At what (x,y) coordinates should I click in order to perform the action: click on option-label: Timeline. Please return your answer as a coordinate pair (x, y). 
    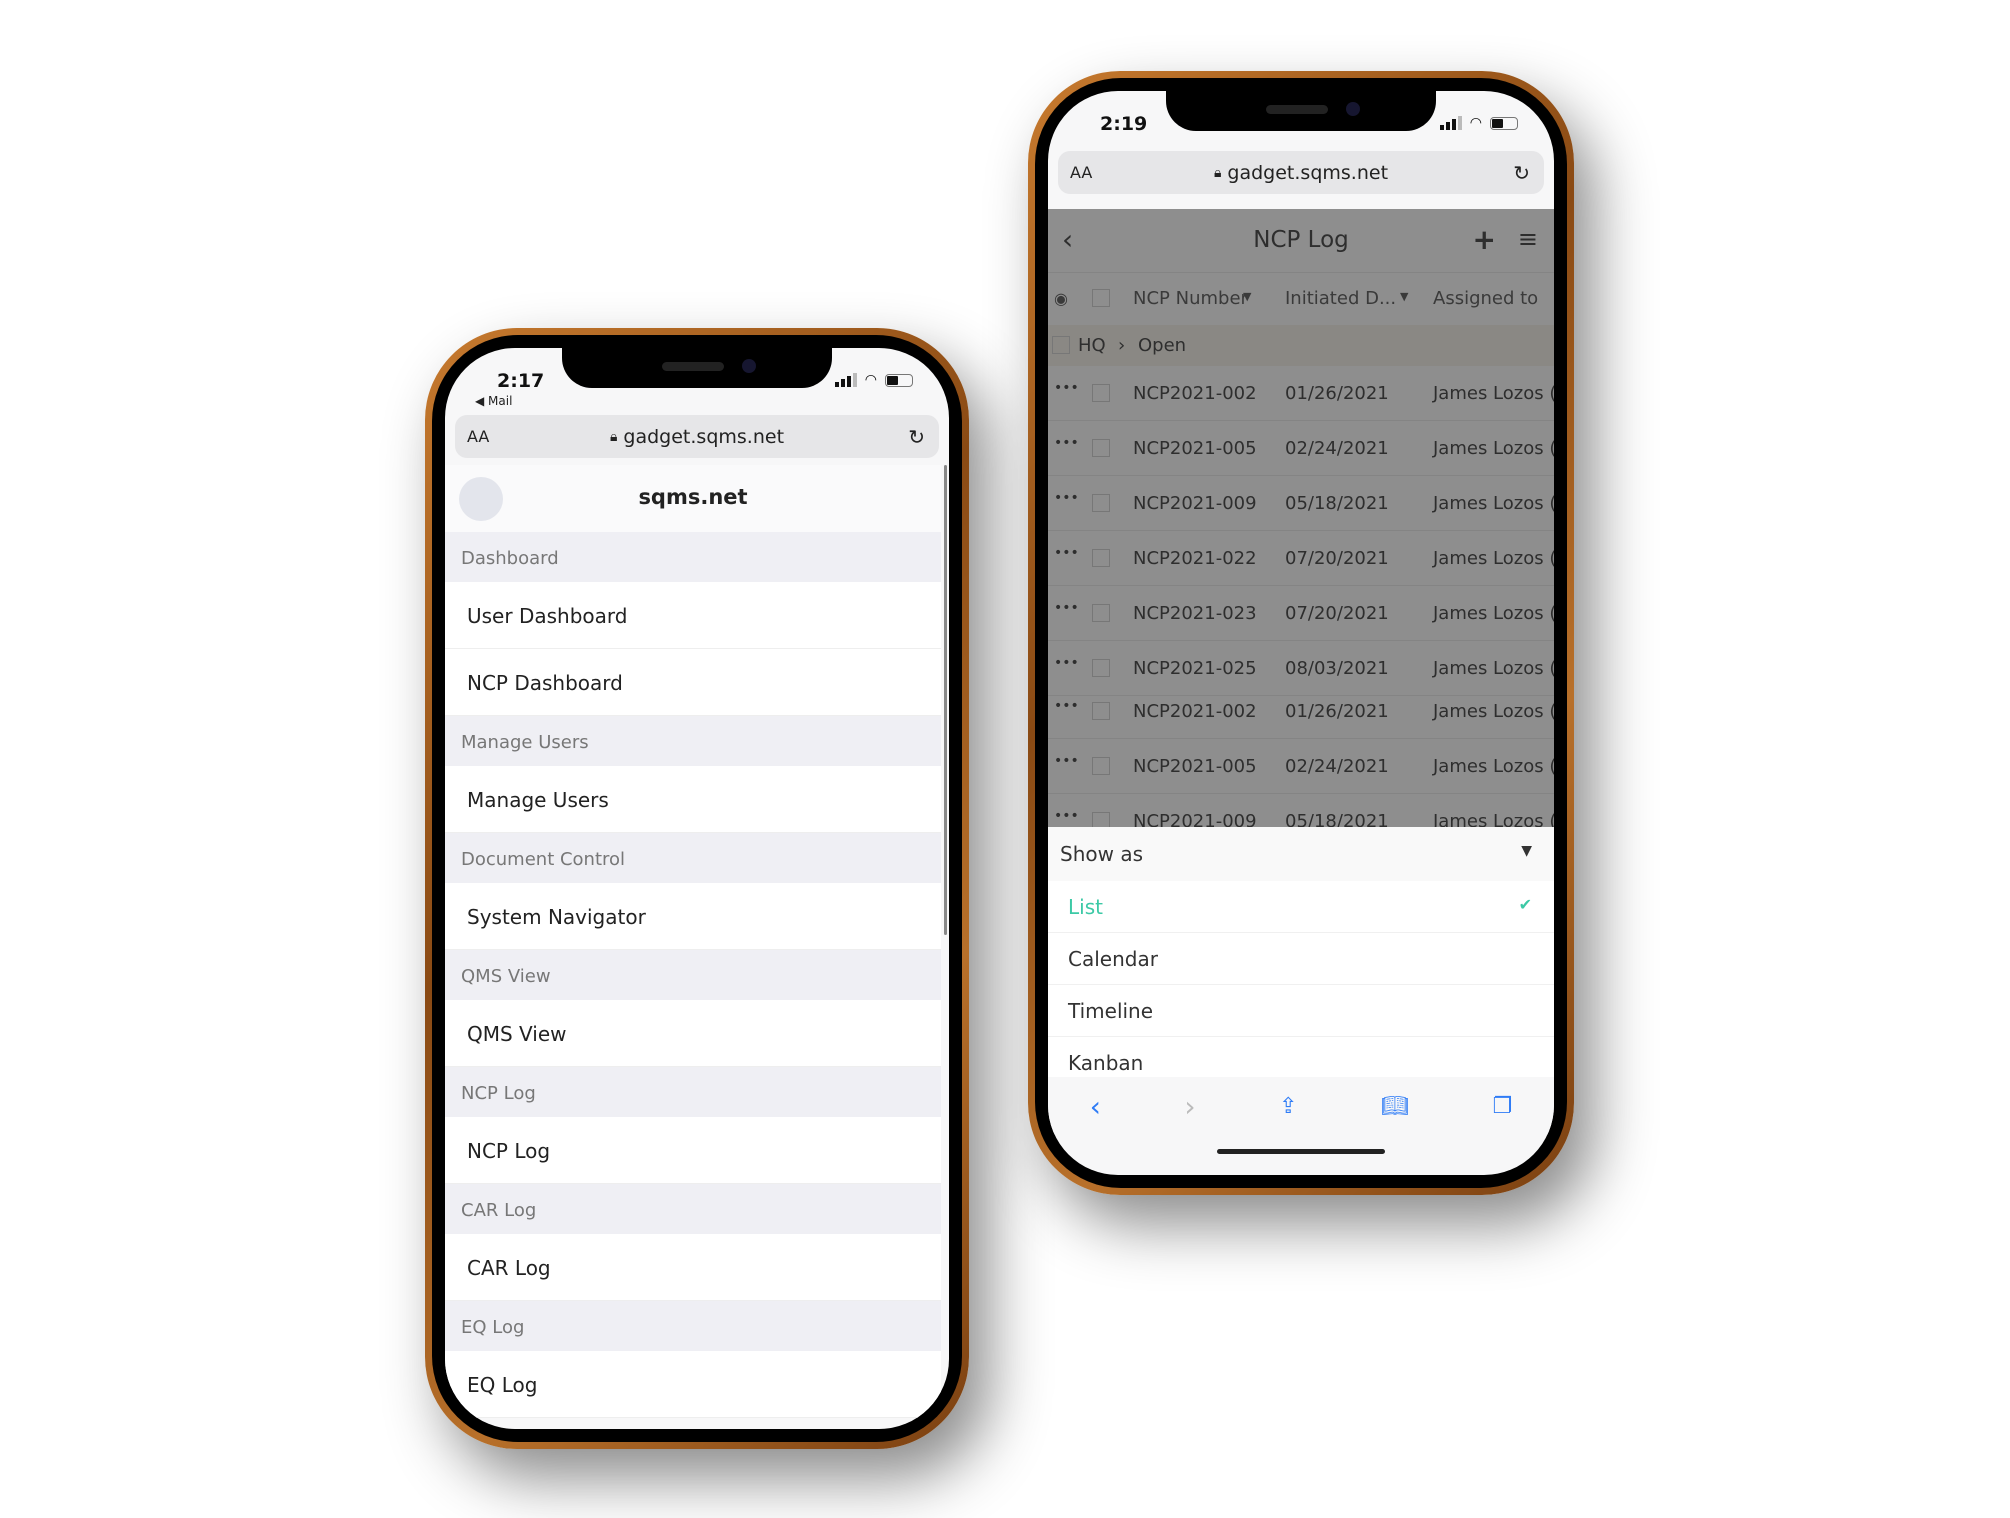
    Looking at the image, I should click on (1111, 1011).